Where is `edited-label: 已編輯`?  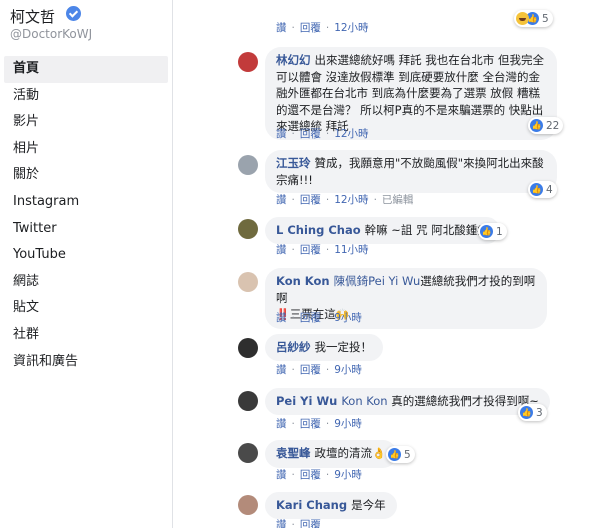 edited-label: 已編輯 is located at coordinates (398, 200).